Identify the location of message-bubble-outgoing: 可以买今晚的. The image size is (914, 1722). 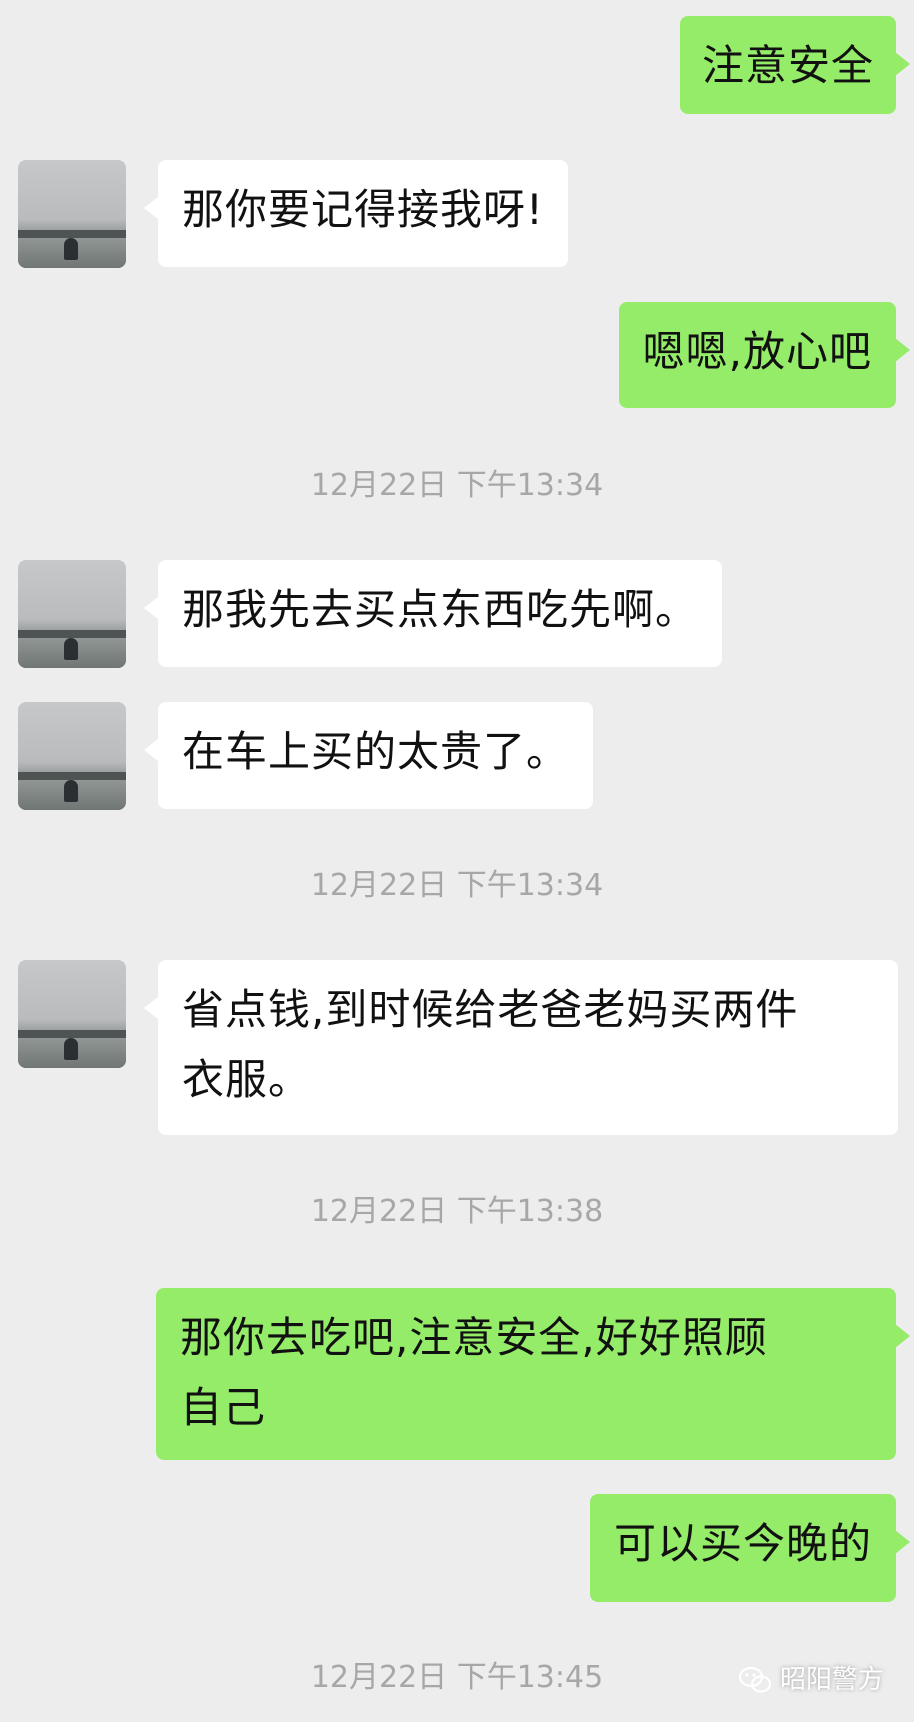
(750, 1548).